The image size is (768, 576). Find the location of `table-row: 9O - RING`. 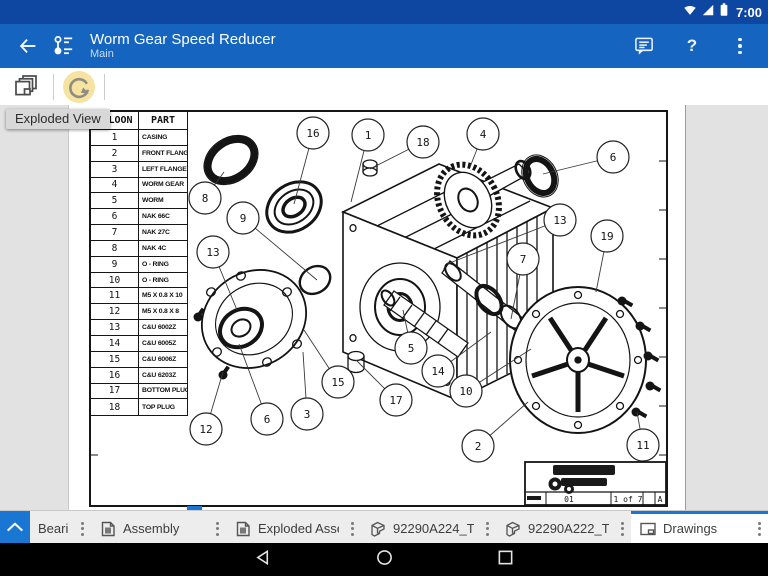

table-row: 9O - RING is located at coordinates (139, 264).